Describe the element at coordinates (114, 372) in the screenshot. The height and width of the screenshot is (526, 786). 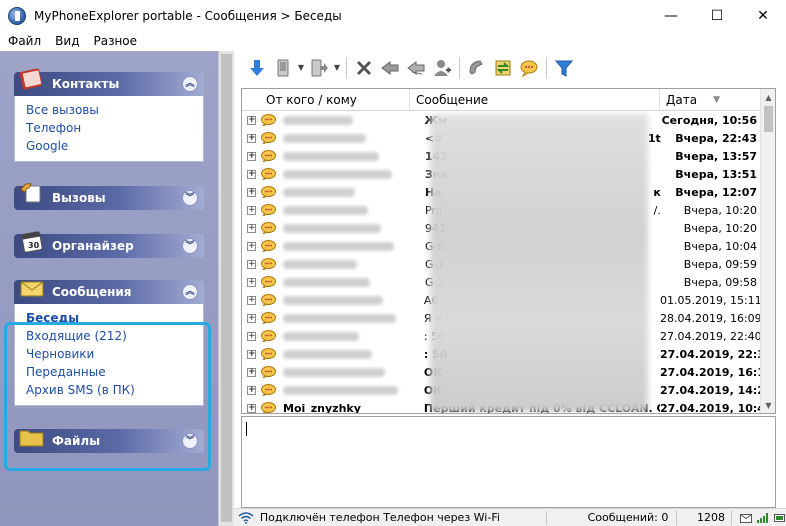
I see `sidebar-item-sent: Переданные` at that location.